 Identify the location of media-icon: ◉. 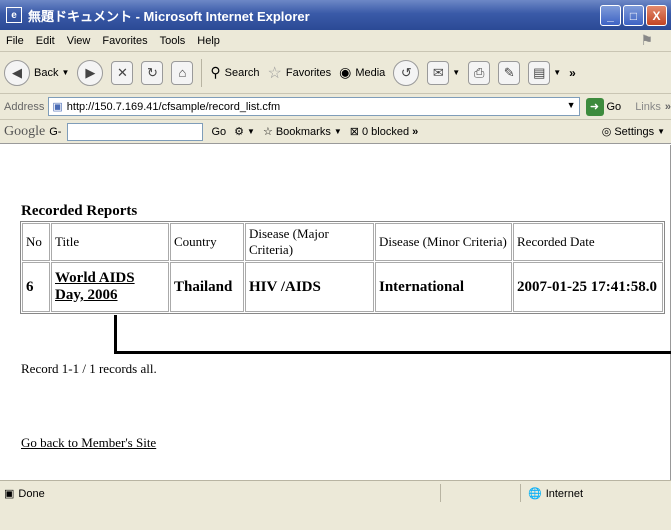
(345, 72).